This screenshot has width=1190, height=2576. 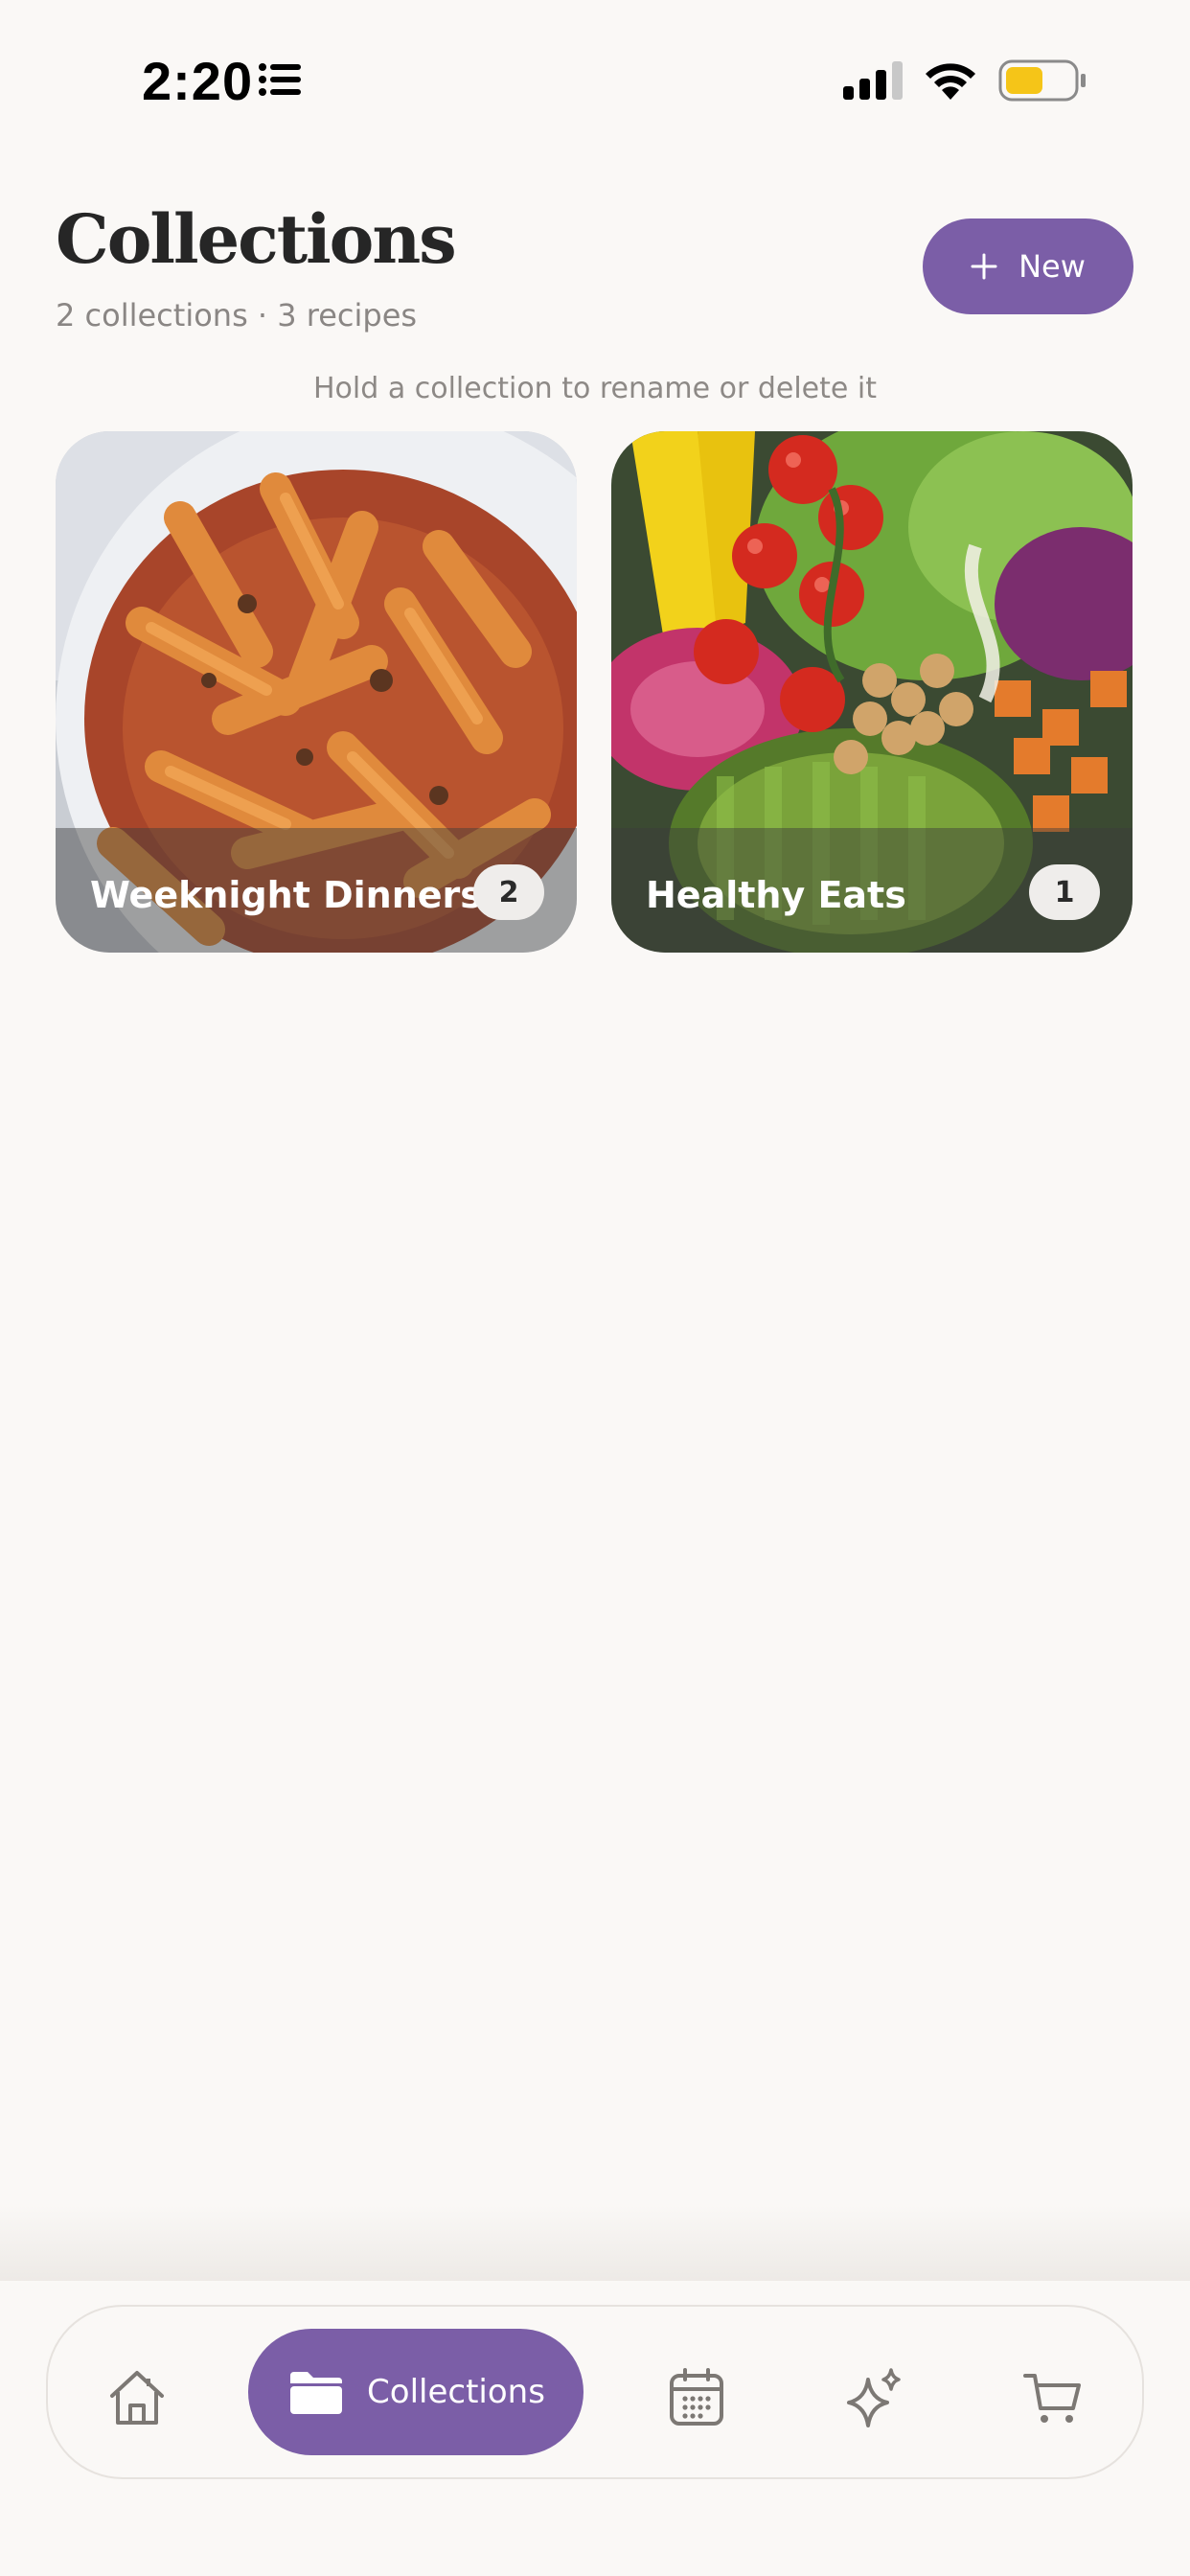 I want to click on collection-card-weeknight-dinners: Weeknight Dinners 2, so click(x=317, y=692).